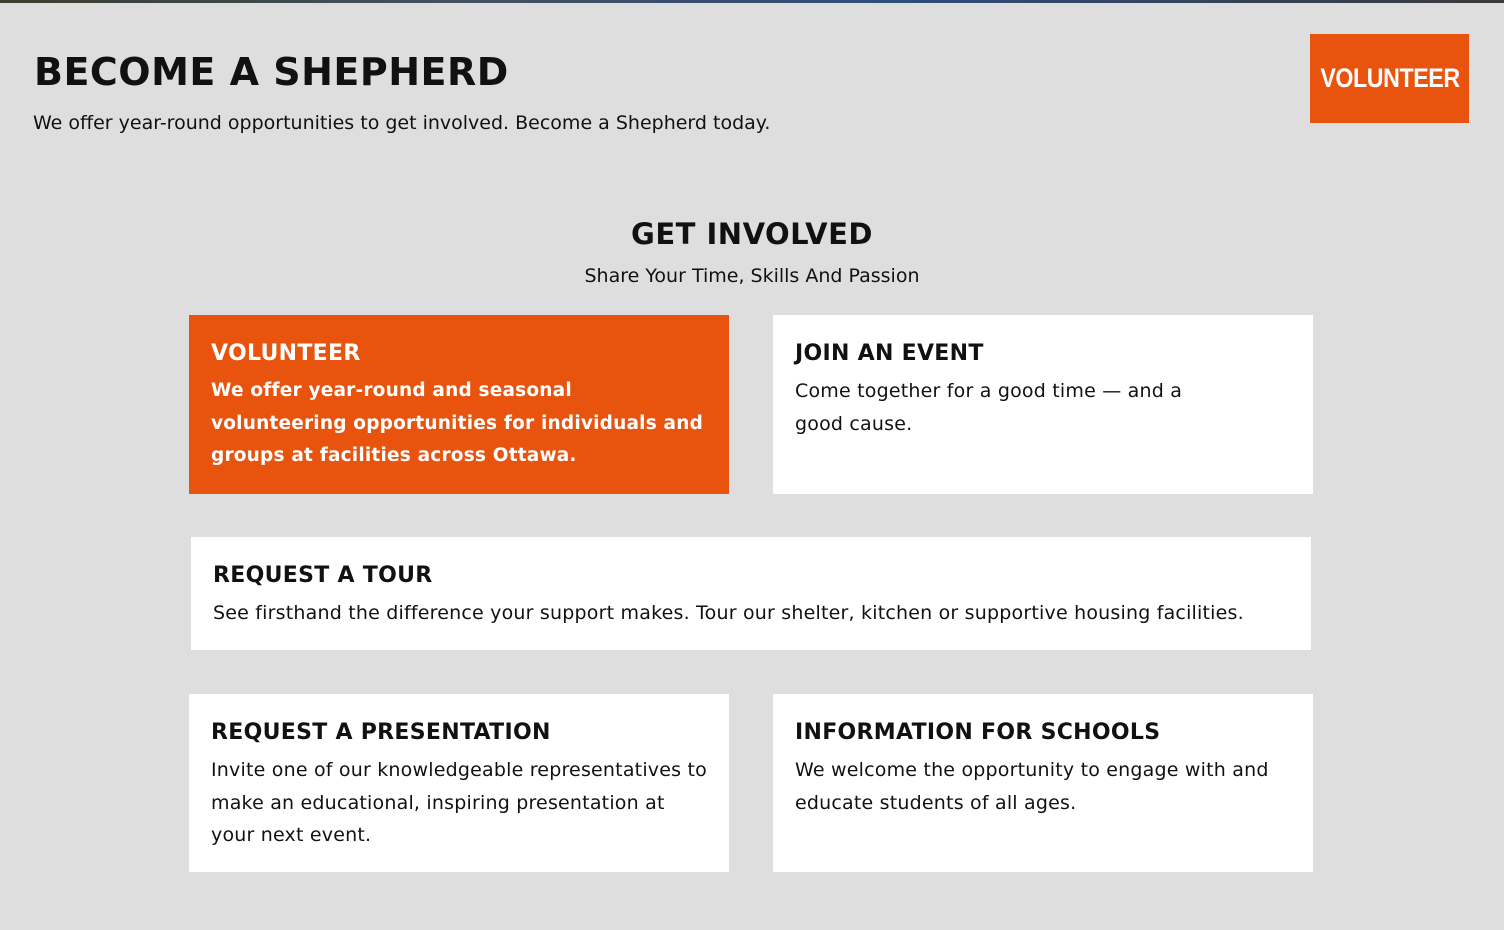 The image size is (1504, 930). I want to click on card-title: REQUEST A TOUR, so click(323, 575).